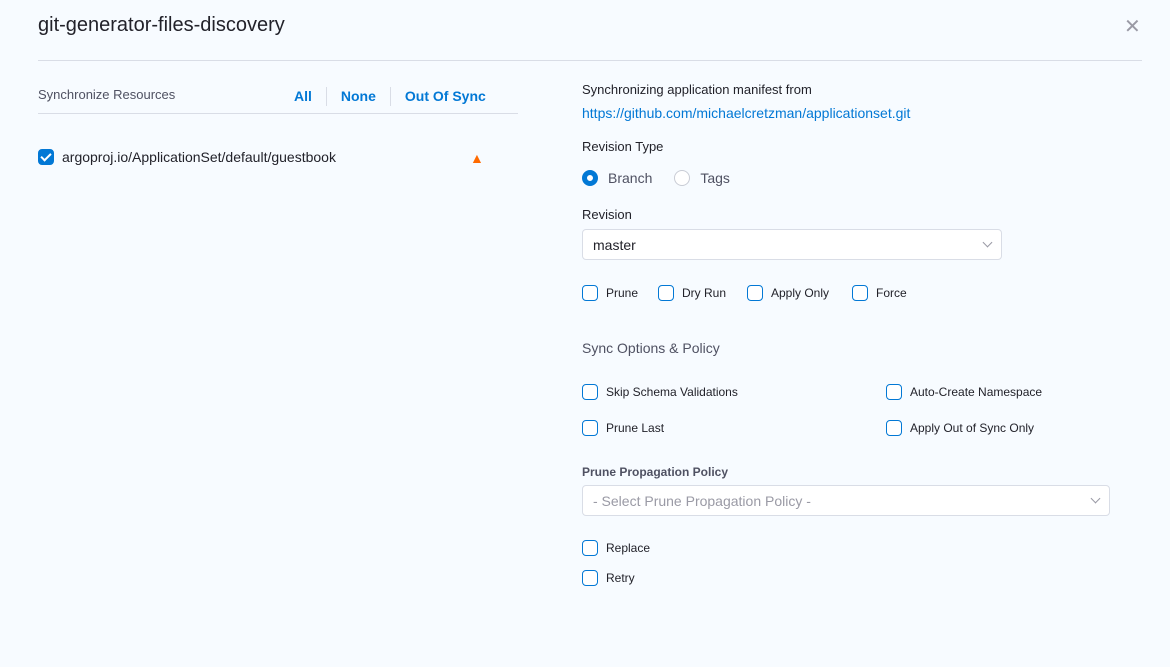  Describe the element at coordinates (590, 392) in the screenshot. I see `skip-schema-checkbox` at that location.